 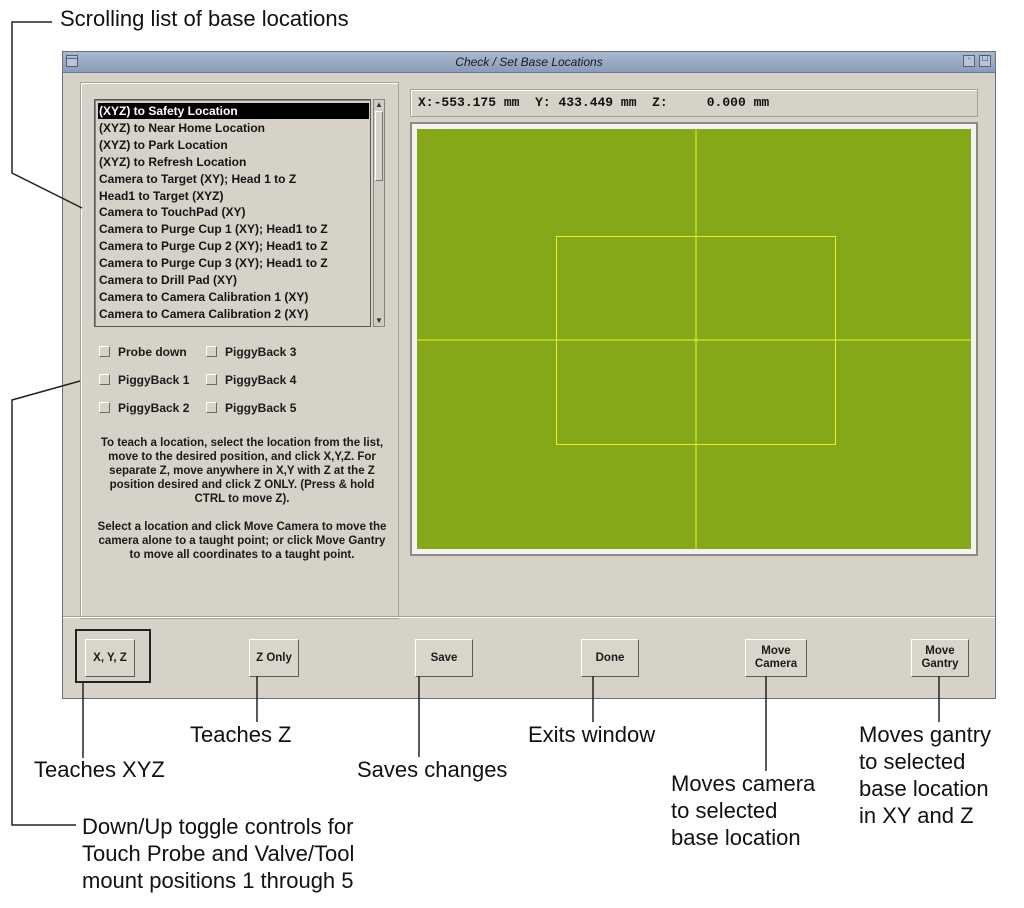 I want to click on leader-scrolling-list, so click(x=47, y=115).